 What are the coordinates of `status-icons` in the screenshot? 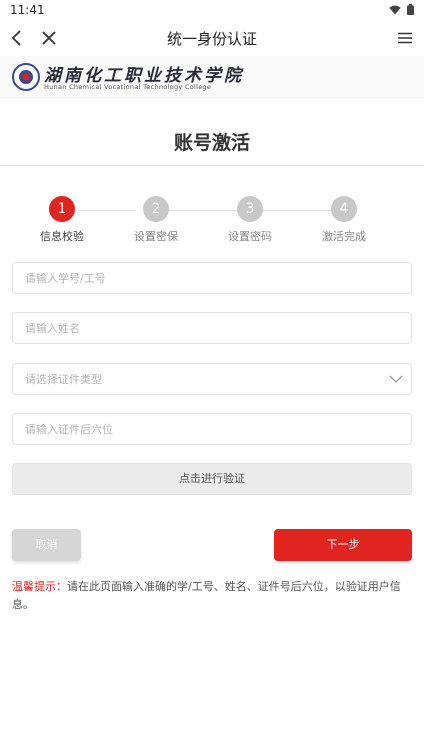 It's located at (401, 9).